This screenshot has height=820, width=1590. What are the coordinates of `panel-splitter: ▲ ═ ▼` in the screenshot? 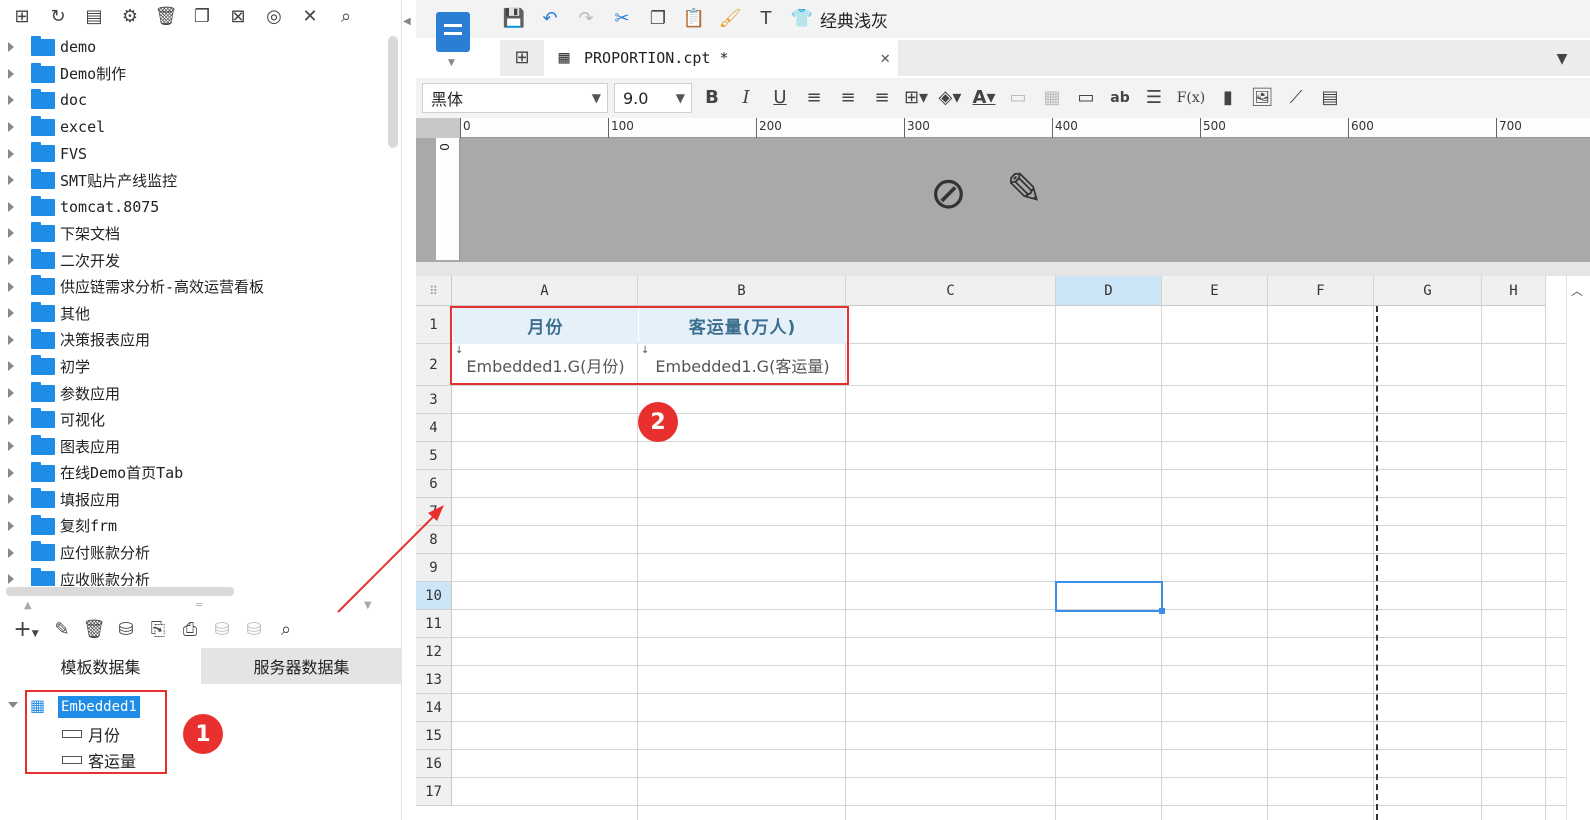 It's located at (201, 606).